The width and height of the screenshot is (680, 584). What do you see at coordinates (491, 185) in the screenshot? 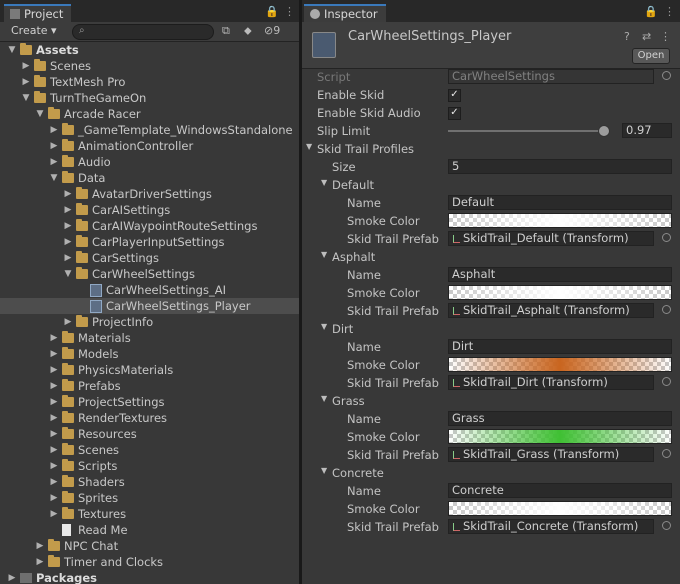
I see `profile-foldout: ▼ Default` at bounding box center [491, 185].